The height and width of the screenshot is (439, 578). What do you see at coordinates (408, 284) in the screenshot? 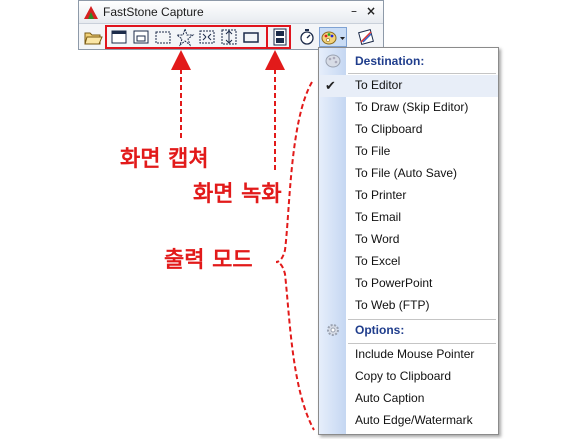
I see `menu-item-to-powerpoint: To PowerPoint` at bounding box center [408, 284].